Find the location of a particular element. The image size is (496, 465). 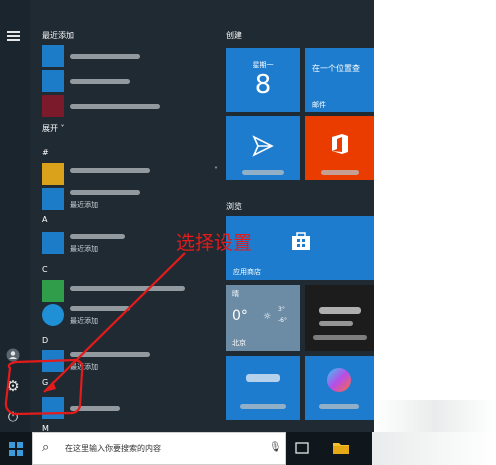

windows-logo-icon is located at coordinates (16, 449).